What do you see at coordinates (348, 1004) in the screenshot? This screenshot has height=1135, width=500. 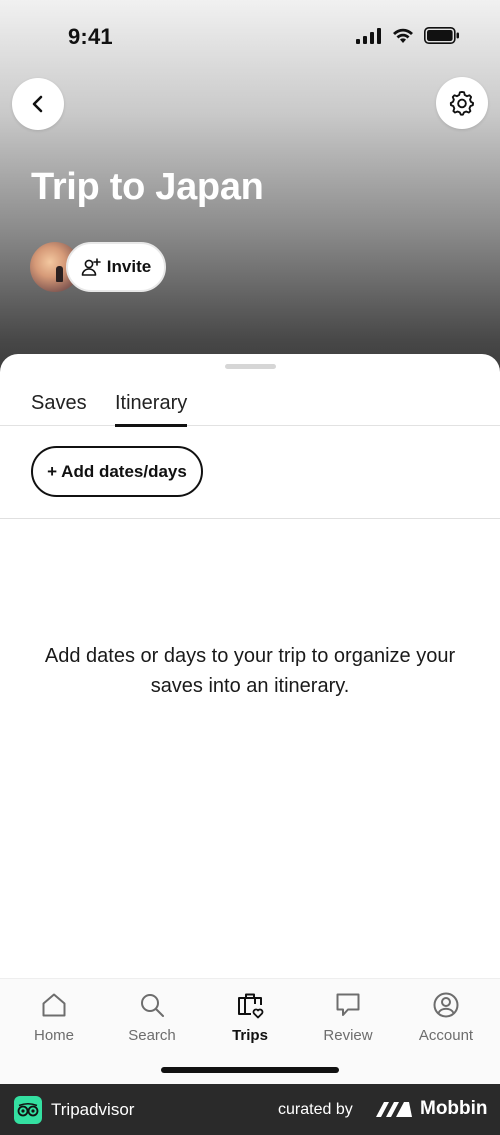 I see `speech-bubble-icon` at bounding box center [348, 1004].